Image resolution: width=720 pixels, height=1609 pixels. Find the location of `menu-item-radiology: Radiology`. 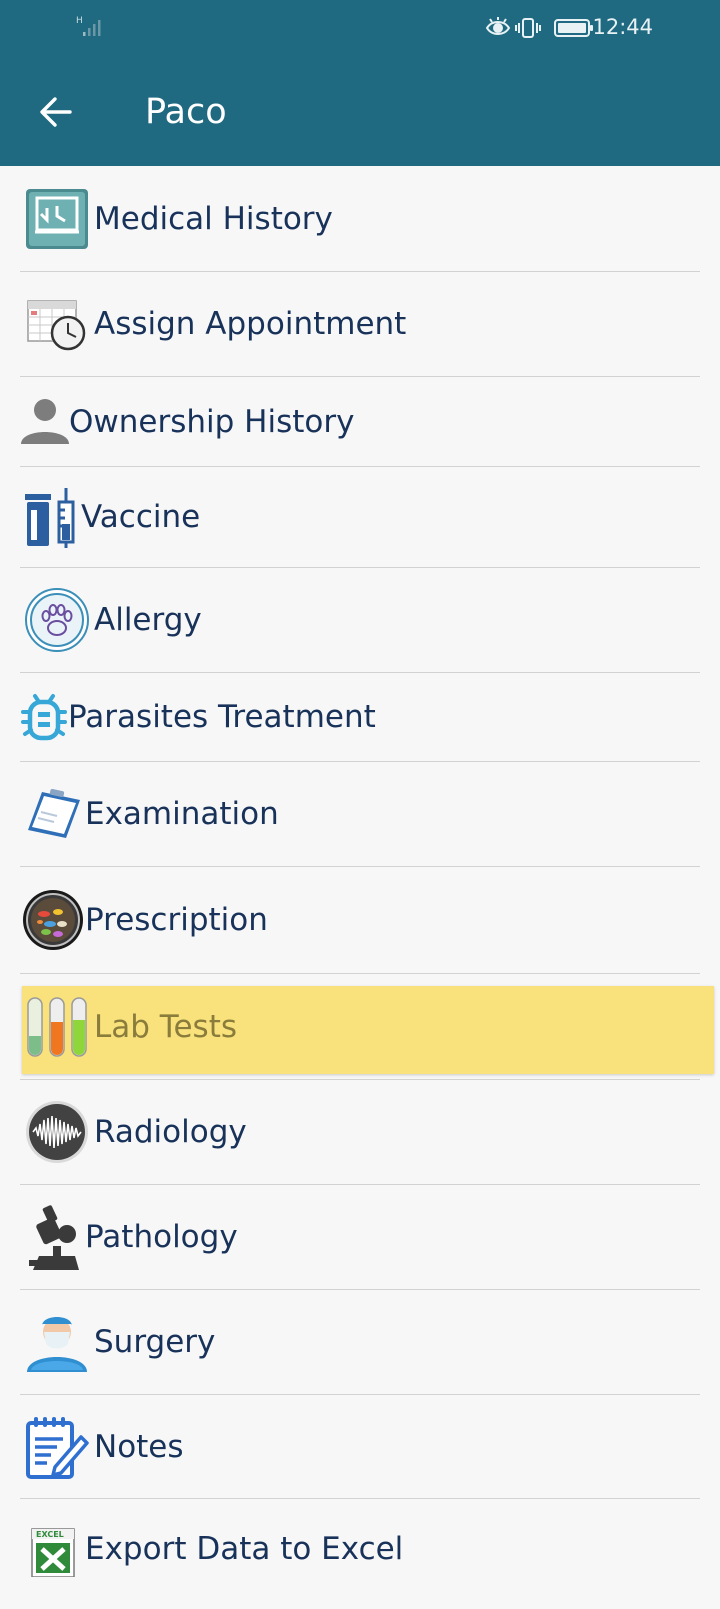

menu-item-radiology: Radiology is located at coordinates (360, 1132).